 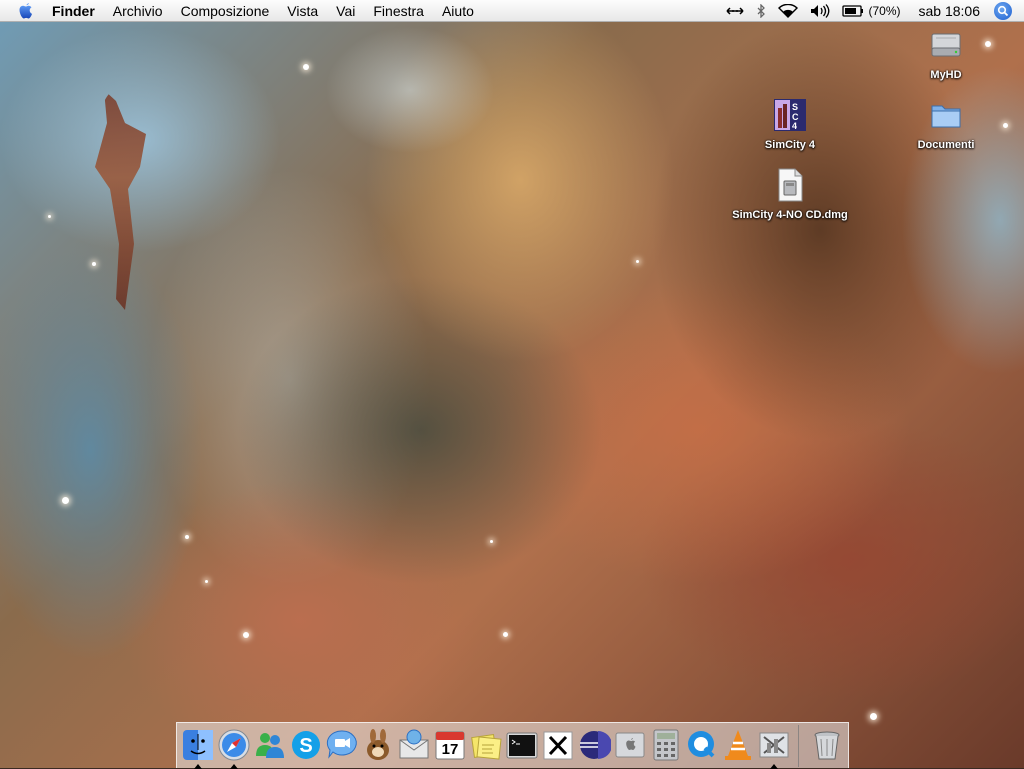 I want to click on dock-ical: 17, so click(x=450, y=745).